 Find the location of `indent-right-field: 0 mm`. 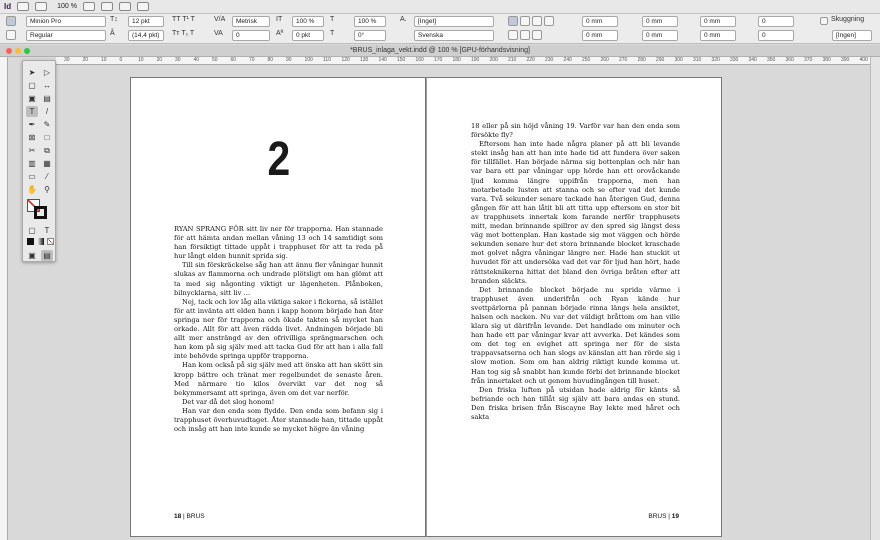

indent-right-field: 0 mm is located at coordinates (660, 21).